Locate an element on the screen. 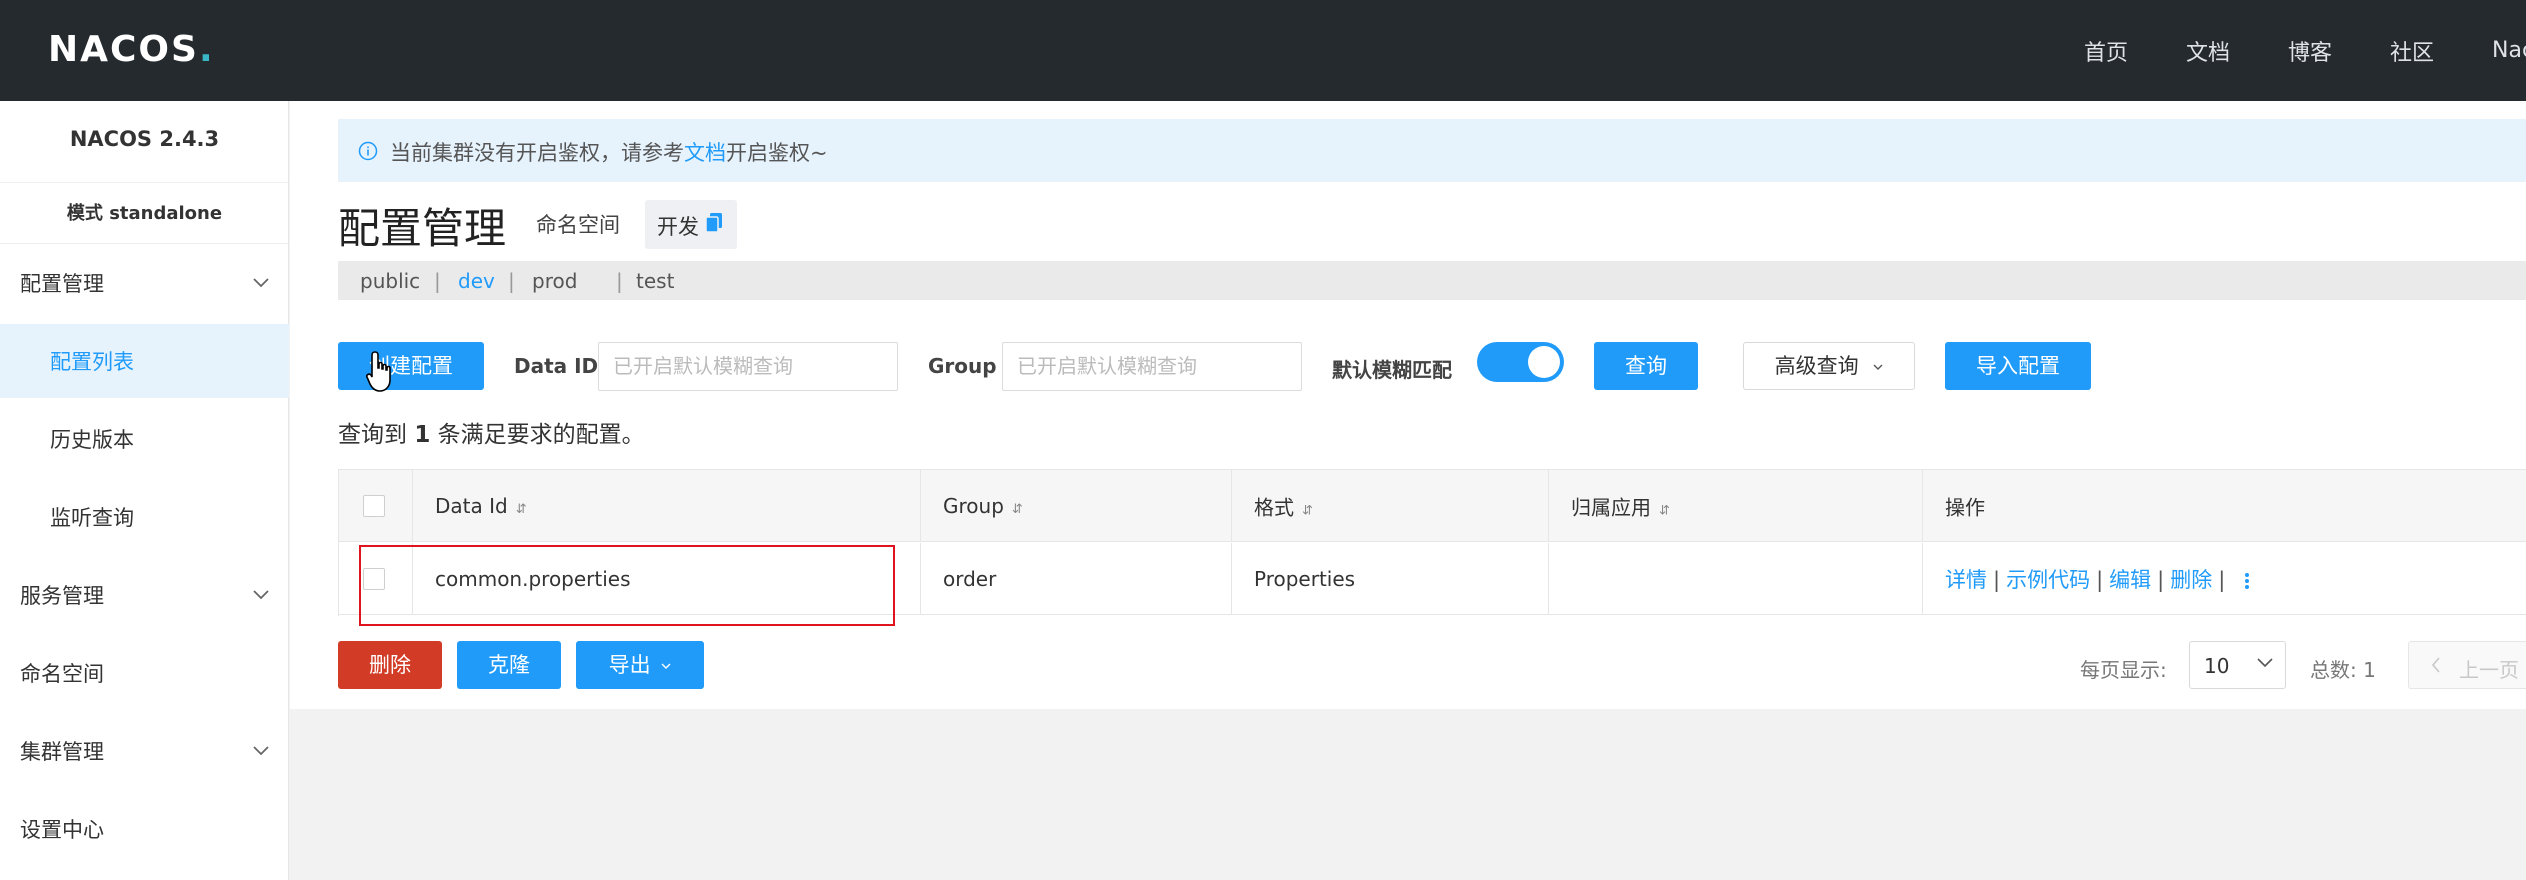 The width and height of the screenshot is (2526, 880). prev-page-button: 上一页 is located at coordinates (2467, 665).